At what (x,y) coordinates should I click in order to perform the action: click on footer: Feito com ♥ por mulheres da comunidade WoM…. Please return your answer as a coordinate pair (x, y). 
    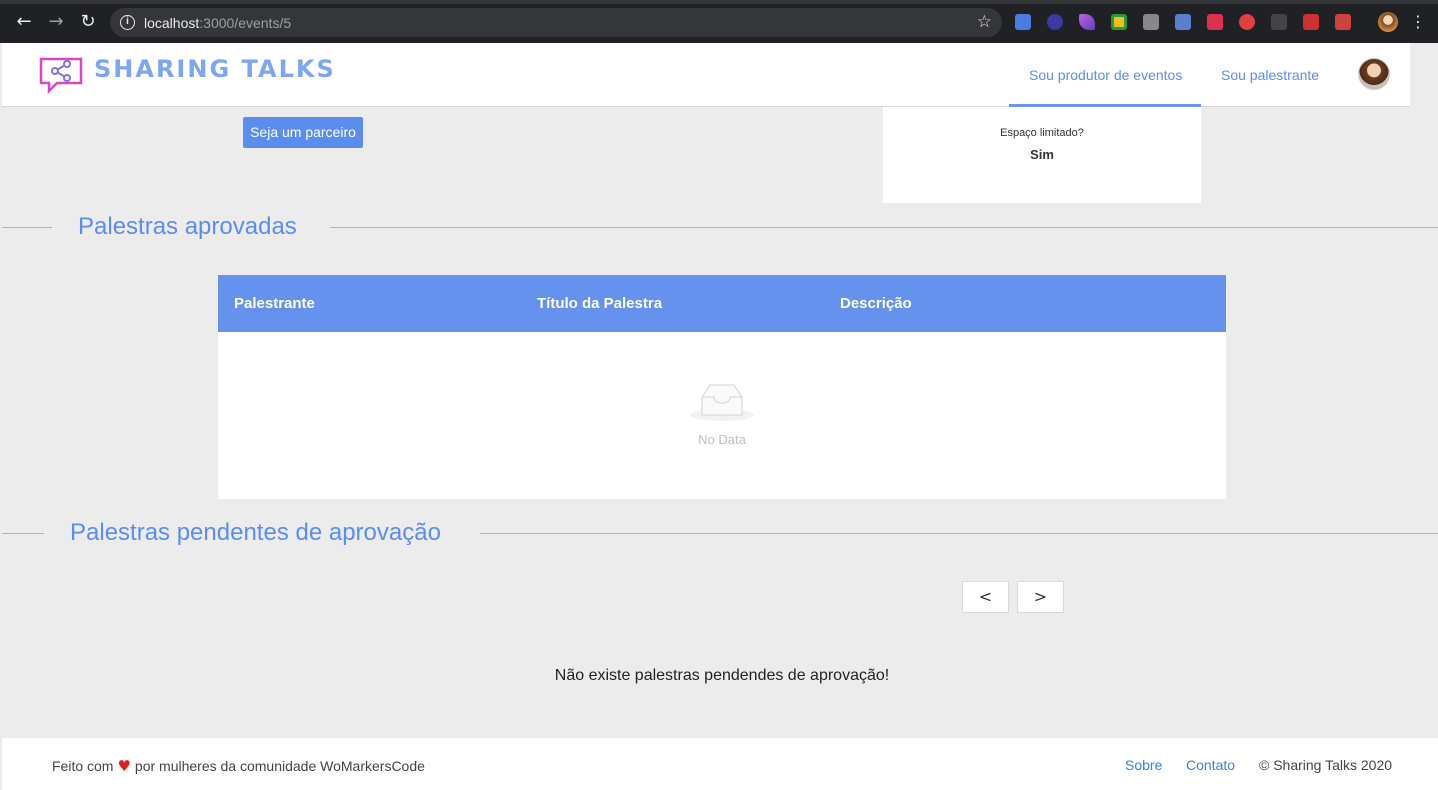
    Looking at the image, I should click on (720, 764).